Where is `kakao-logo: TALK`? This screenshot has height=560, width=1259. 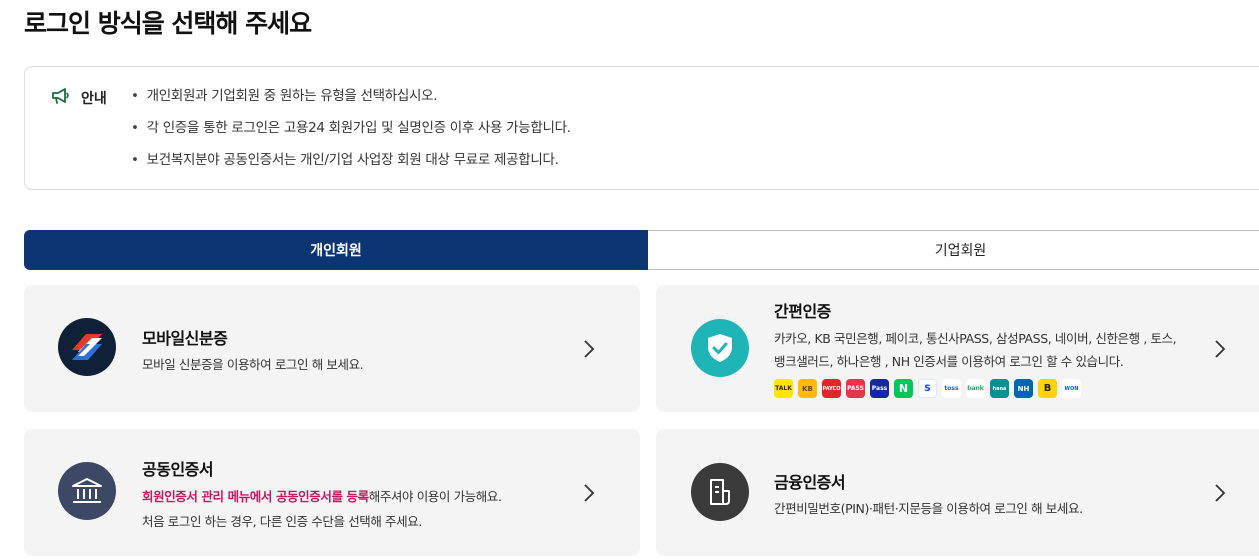
kakao-logo: TALK is located at coordinates (783, 388).